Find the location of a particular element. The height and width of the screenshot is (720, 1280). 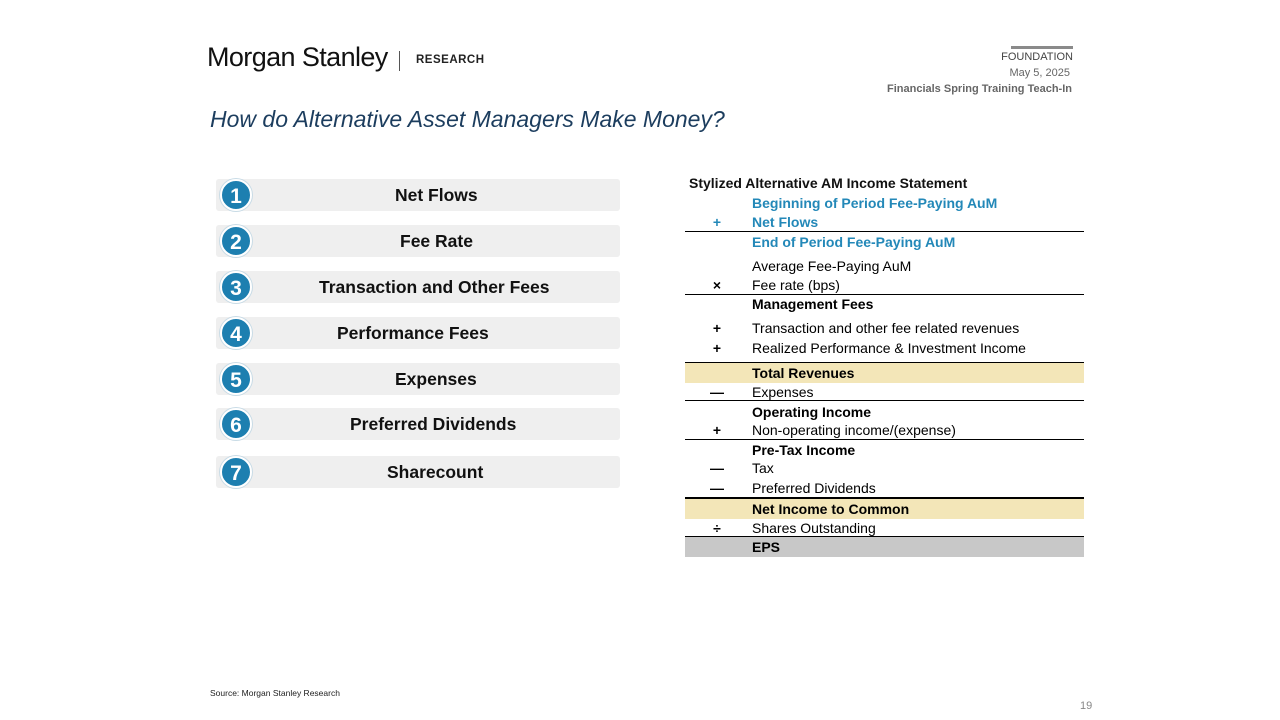

brand-logo: Morgan Stanley is located at coordinates (297, 57).